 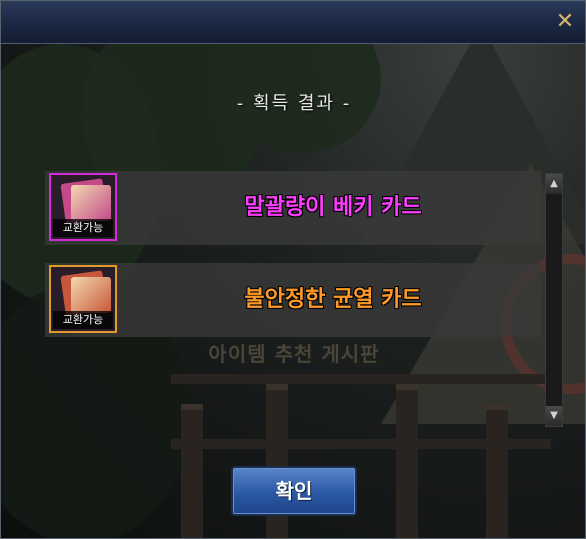 I want to click on item-name: 불안정한 균열 카드, so click(x=333, y=299).